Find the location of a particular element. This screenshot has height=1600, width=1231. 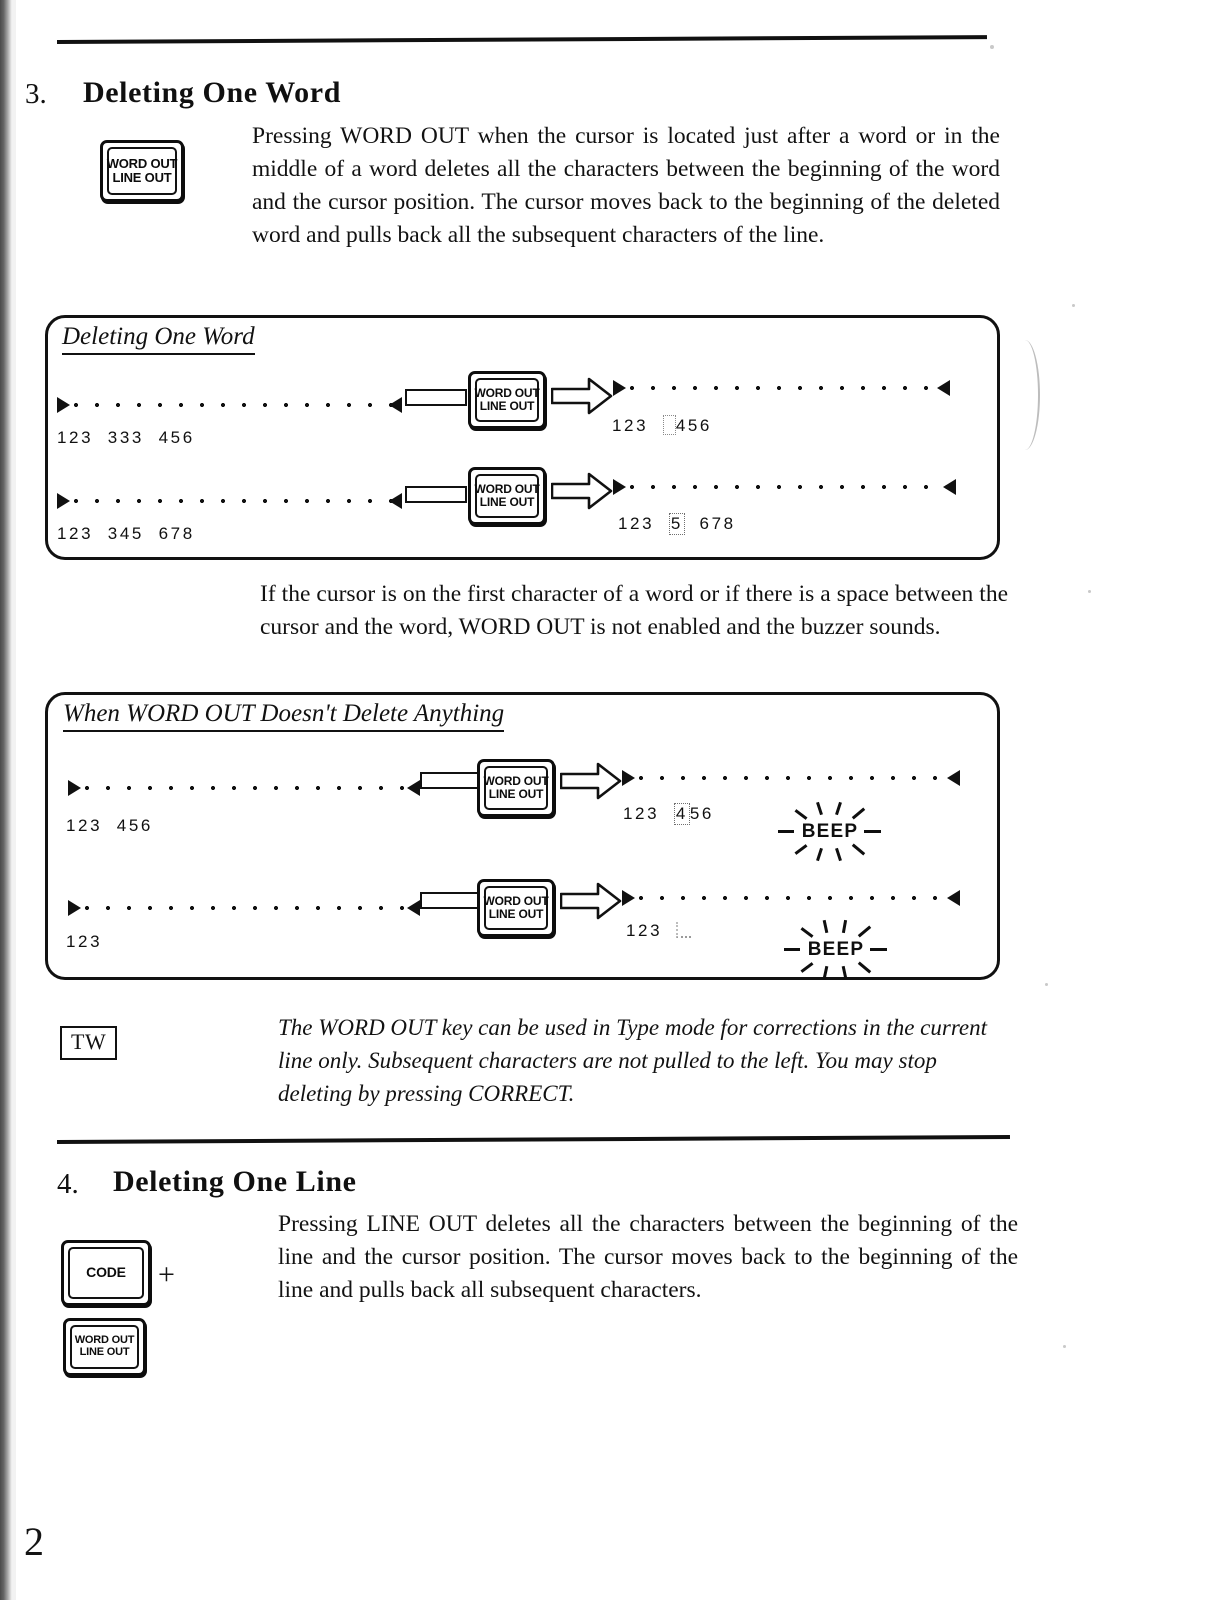

cursor-indicator: 5 is located at coordinates (676, 524).